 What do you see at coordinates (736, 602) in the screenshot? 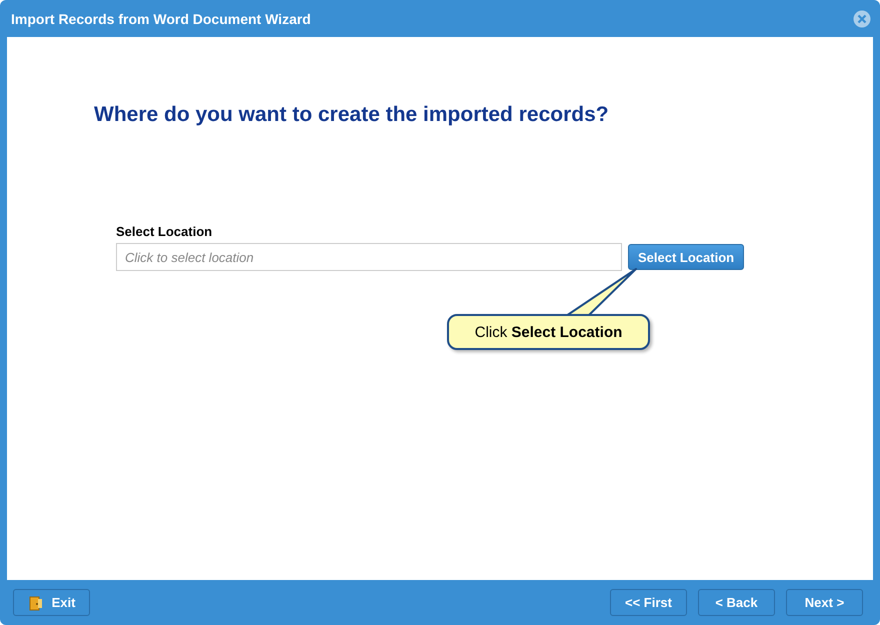
I see `nav-button: < Back` at bounding box center [736, 602].